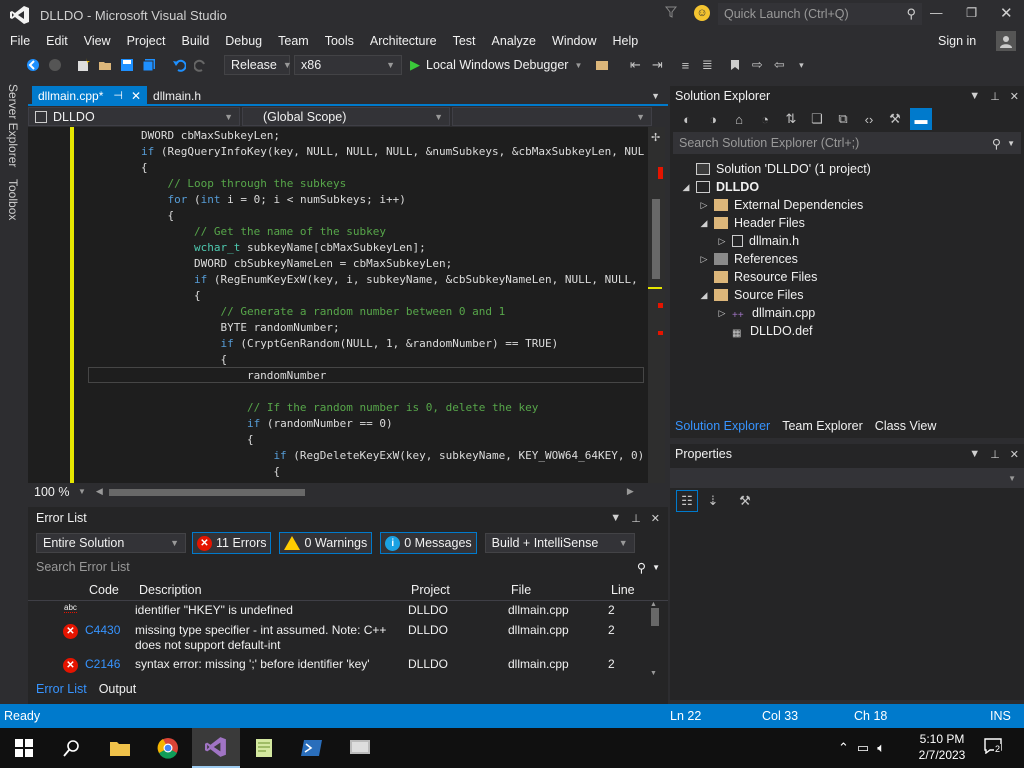 This screenshot has width=1024, height=768. What do you see at coordinates (403, 41) in the screenshot?
I see `menu-architecture: Architecture` at bounding box center [403, 41].